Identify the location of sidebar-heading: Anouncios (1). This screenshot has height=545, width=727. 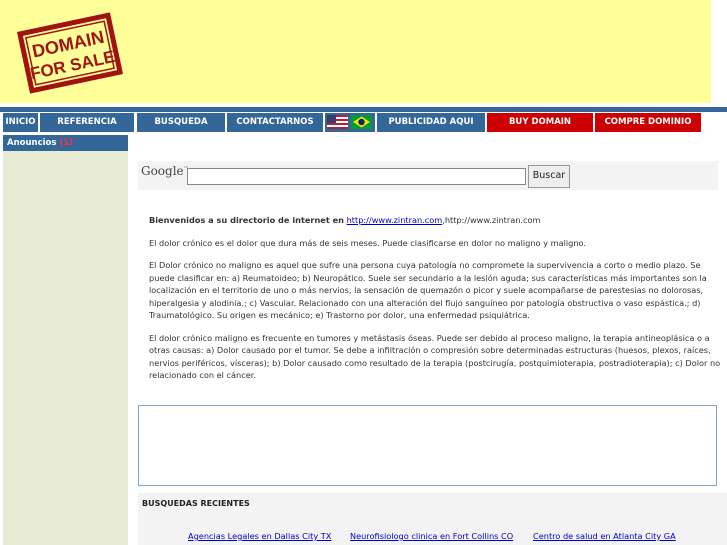
(65, 143).